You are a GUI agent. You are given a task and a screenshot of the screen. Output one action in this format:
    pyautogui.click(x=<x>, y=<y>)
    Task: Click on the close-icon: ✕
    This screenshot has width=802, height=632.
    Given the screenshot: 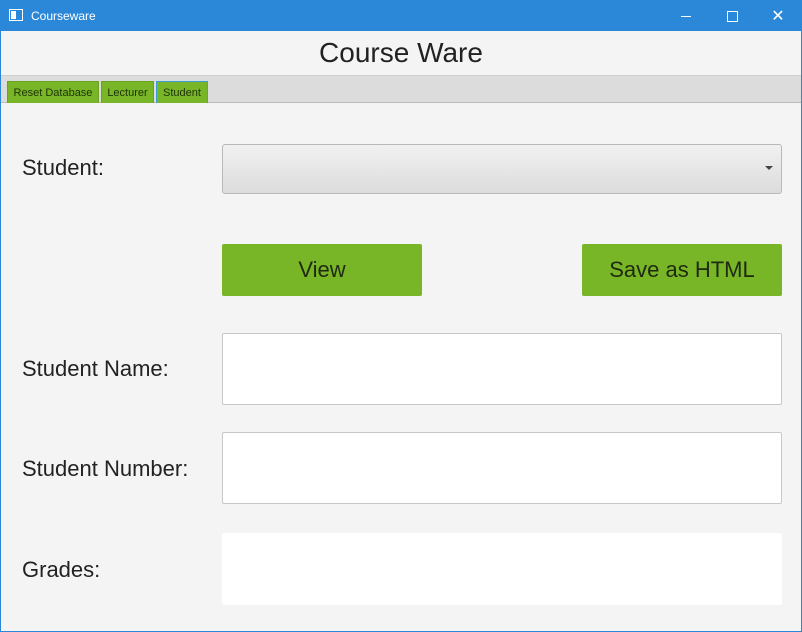 What is the action you would take?
    pyautogui.click(x=778, y=15)
    